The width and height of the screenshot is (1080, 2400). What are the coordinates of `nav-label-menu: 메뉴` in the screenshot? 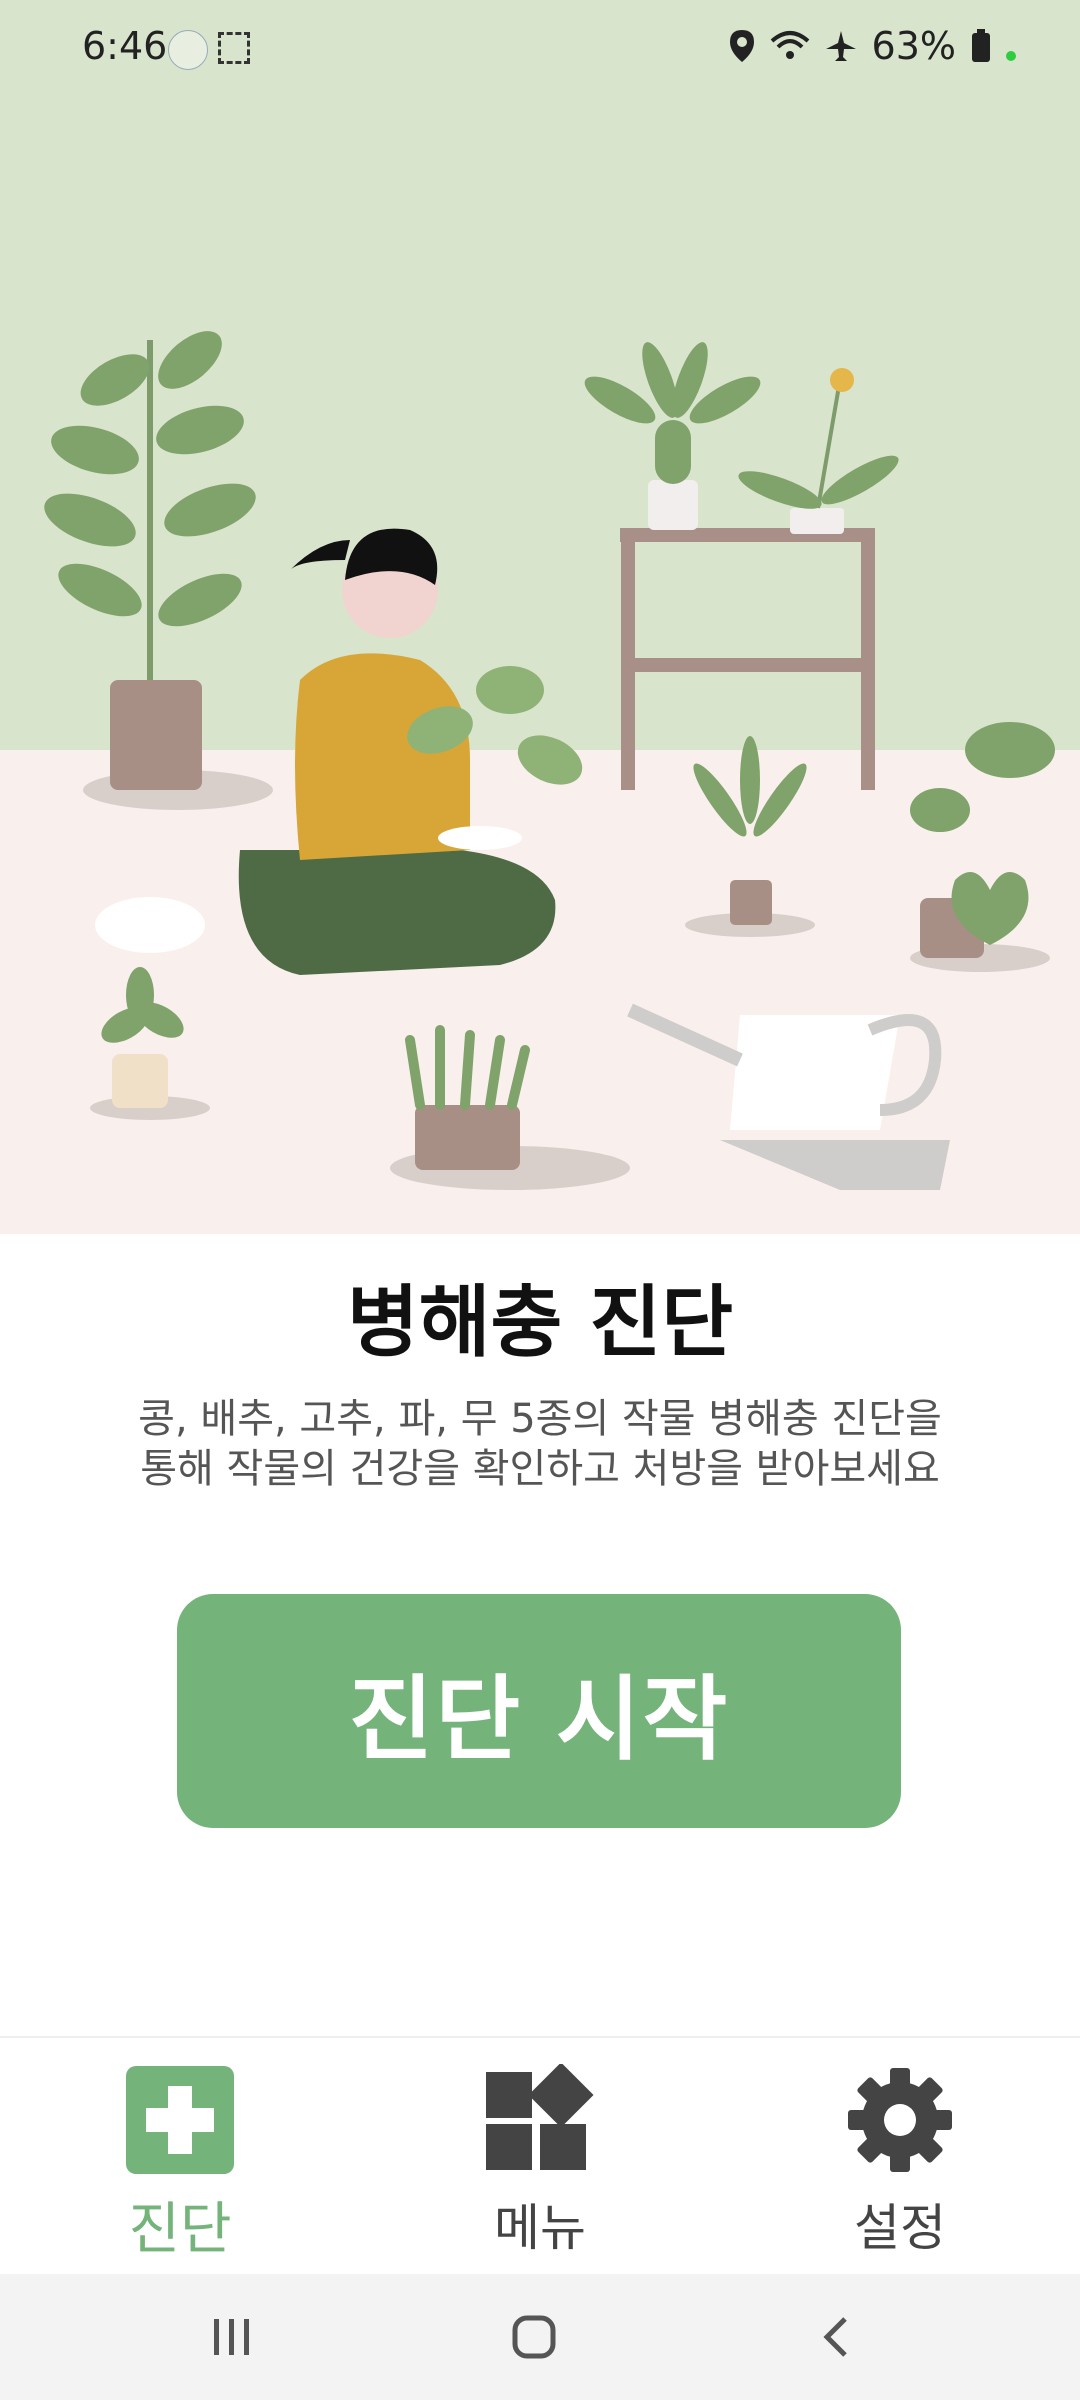 It's located at (540, 2228).